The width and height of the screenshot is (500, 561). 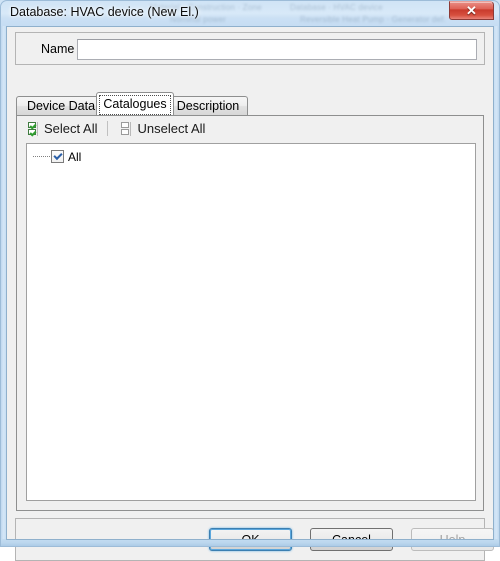 I want to click on window-border-bottom, so click(x=250, y=543).